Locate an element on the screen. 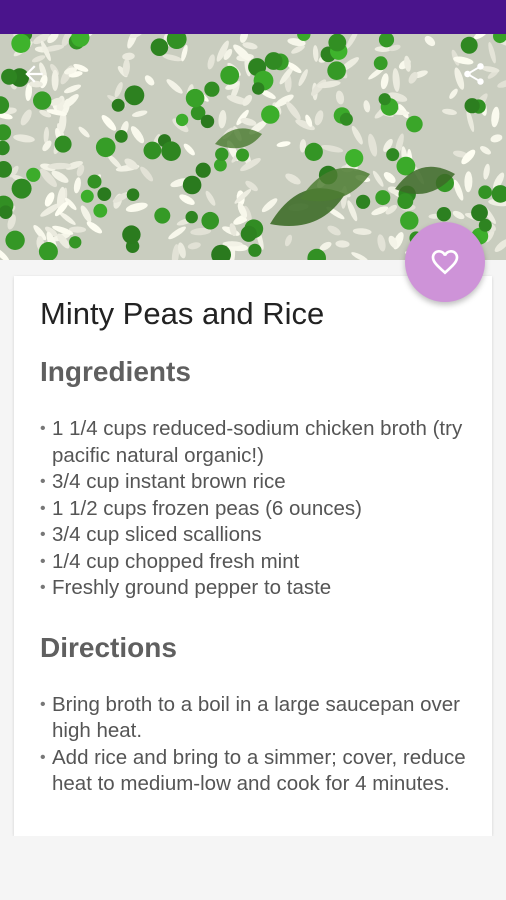  bottom-area is located at coordinates (253, 868).